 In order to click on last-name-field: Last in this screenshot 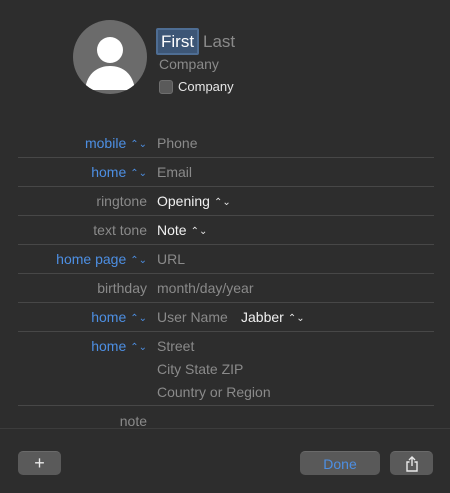, I will do `click(219, 41)`.